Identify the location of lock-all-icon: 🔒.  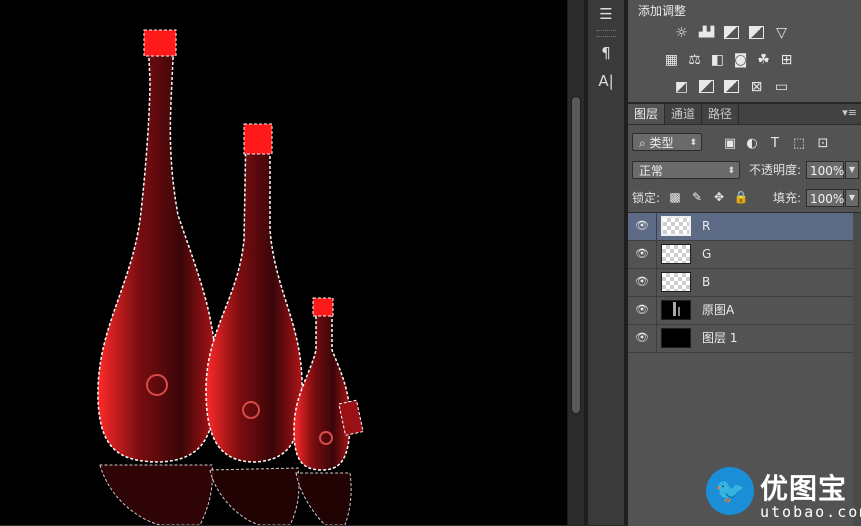
(741, 197).